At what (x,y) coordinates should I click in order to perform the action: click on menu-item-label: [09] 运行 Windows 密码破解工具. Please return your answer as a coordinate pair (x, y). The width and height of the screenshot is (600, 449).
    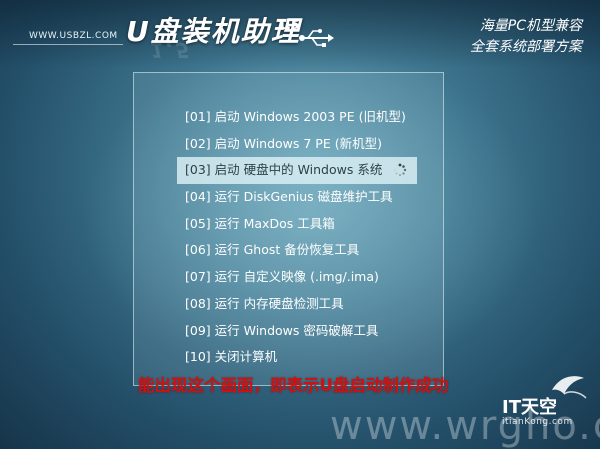
    Looking at the image, I should click on (282, 330).